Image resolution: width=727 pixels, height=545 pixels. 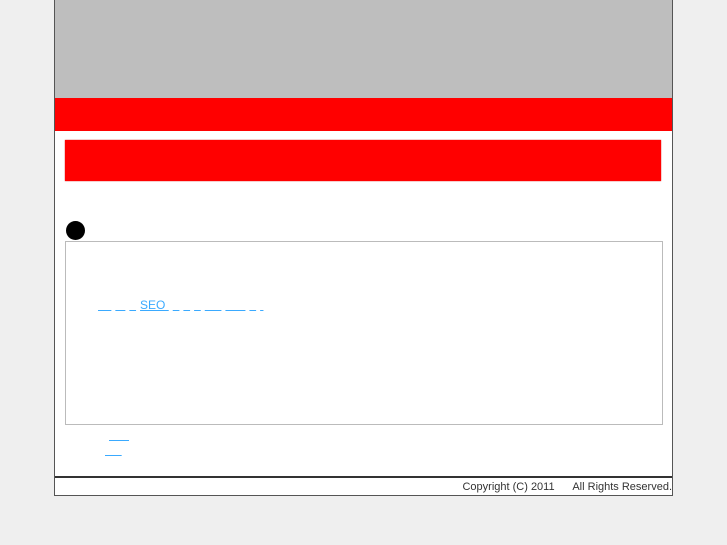 I want to click on footer-divider, so click(x=363, y=477).